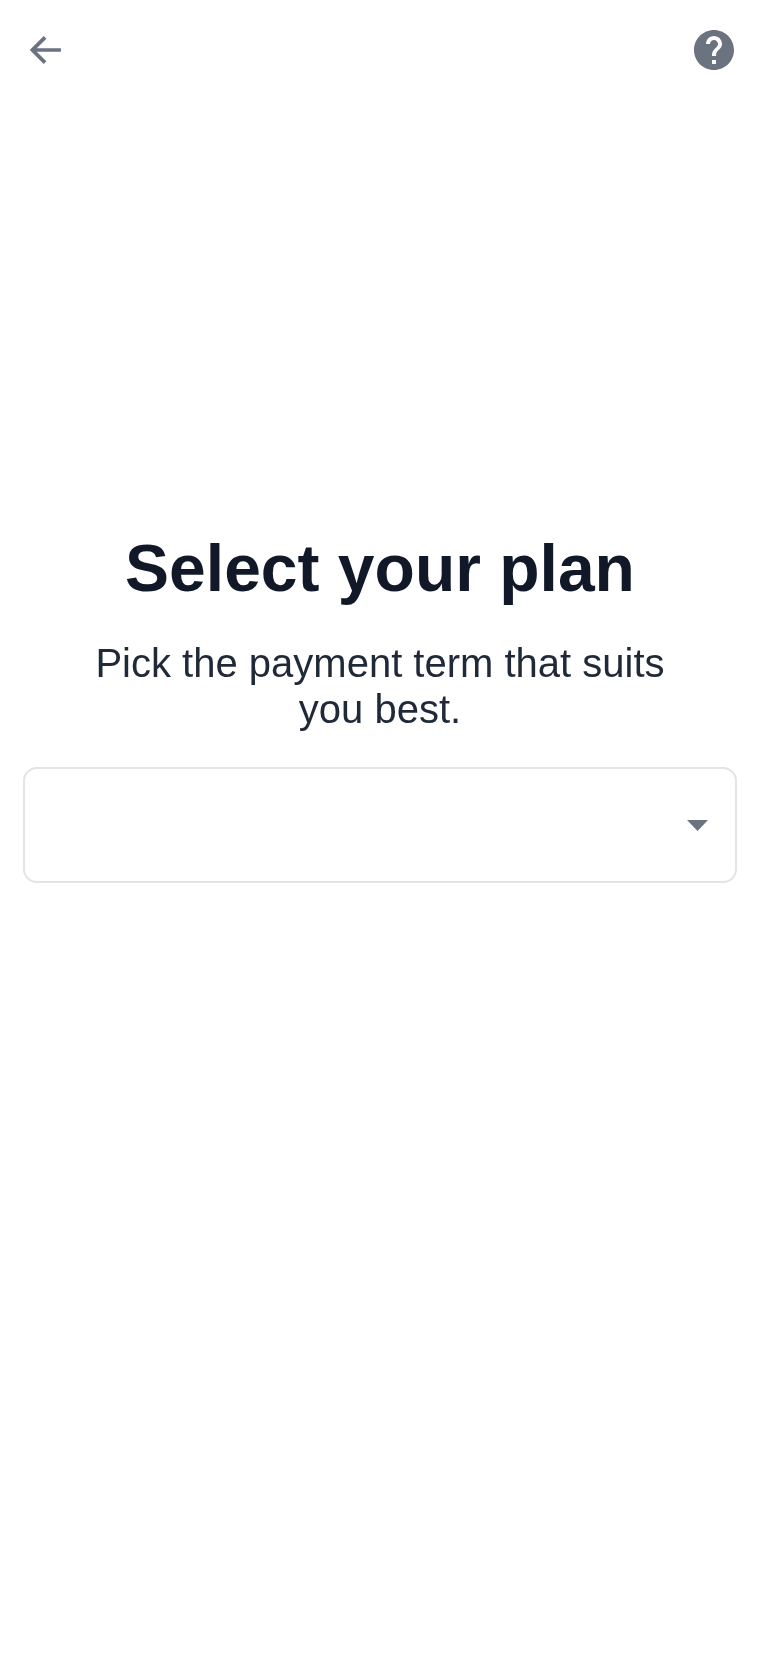 The image size is (760, 1664). I want to click on page-title: Select your plan, so click(380, 568).